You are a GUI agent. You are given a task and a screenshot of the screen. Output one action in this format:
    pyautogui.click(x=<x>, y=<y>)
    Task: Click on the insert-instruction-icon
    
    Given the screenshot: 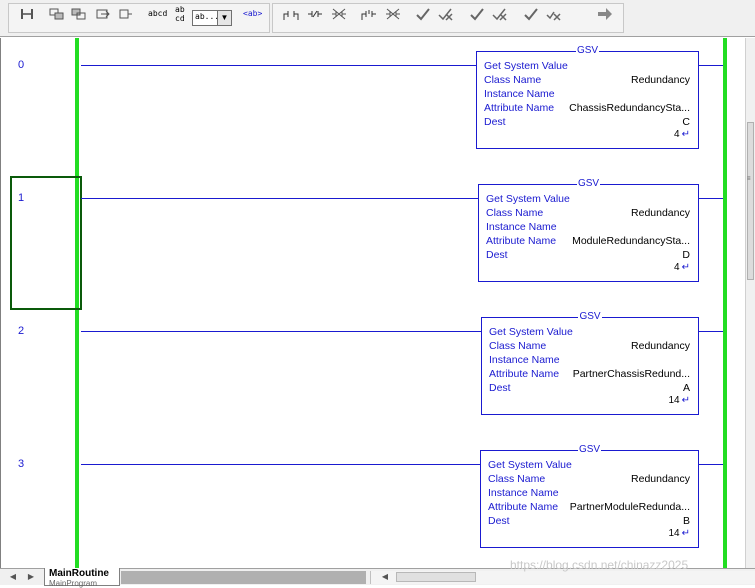 What is the action you would take?
    pyautogui.click(x=103, y=14)
    